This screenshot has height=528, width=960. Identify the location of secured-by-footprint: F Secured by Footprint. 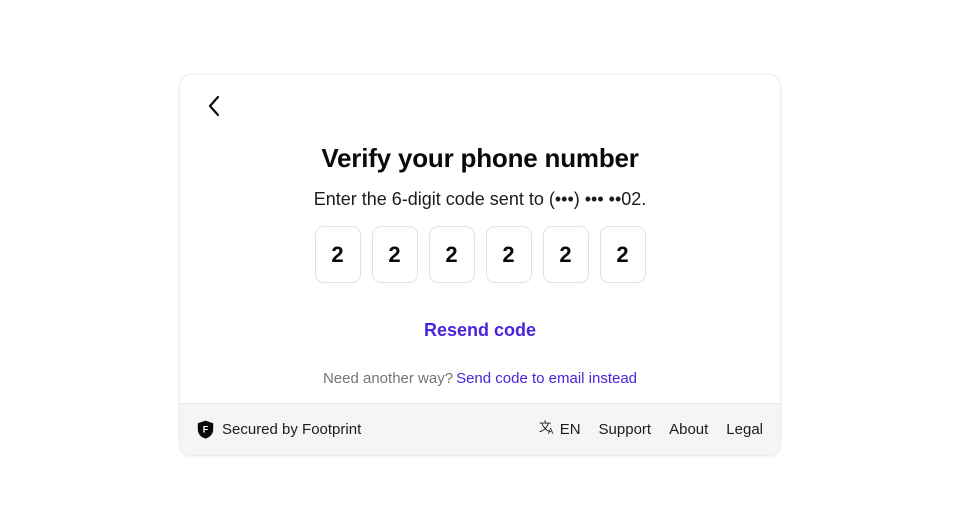
(279, 429).